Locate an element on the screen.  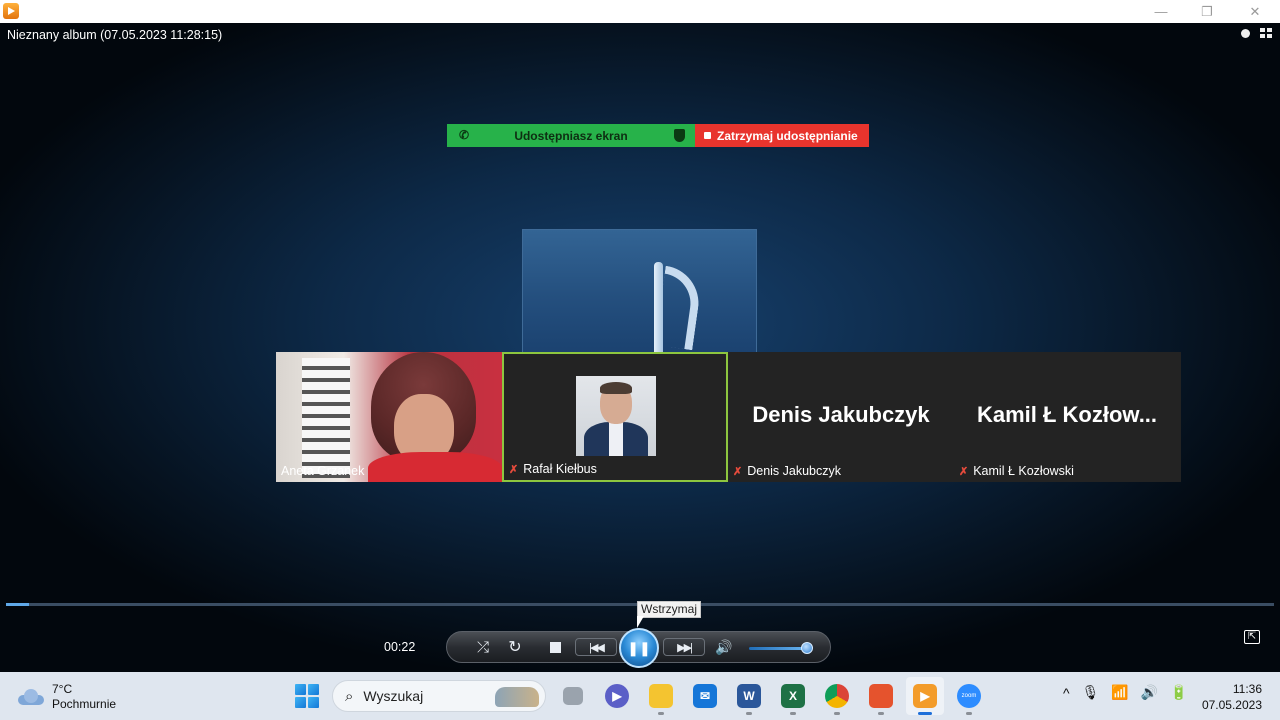
taskbar-app is located at coordinates (881, 696).